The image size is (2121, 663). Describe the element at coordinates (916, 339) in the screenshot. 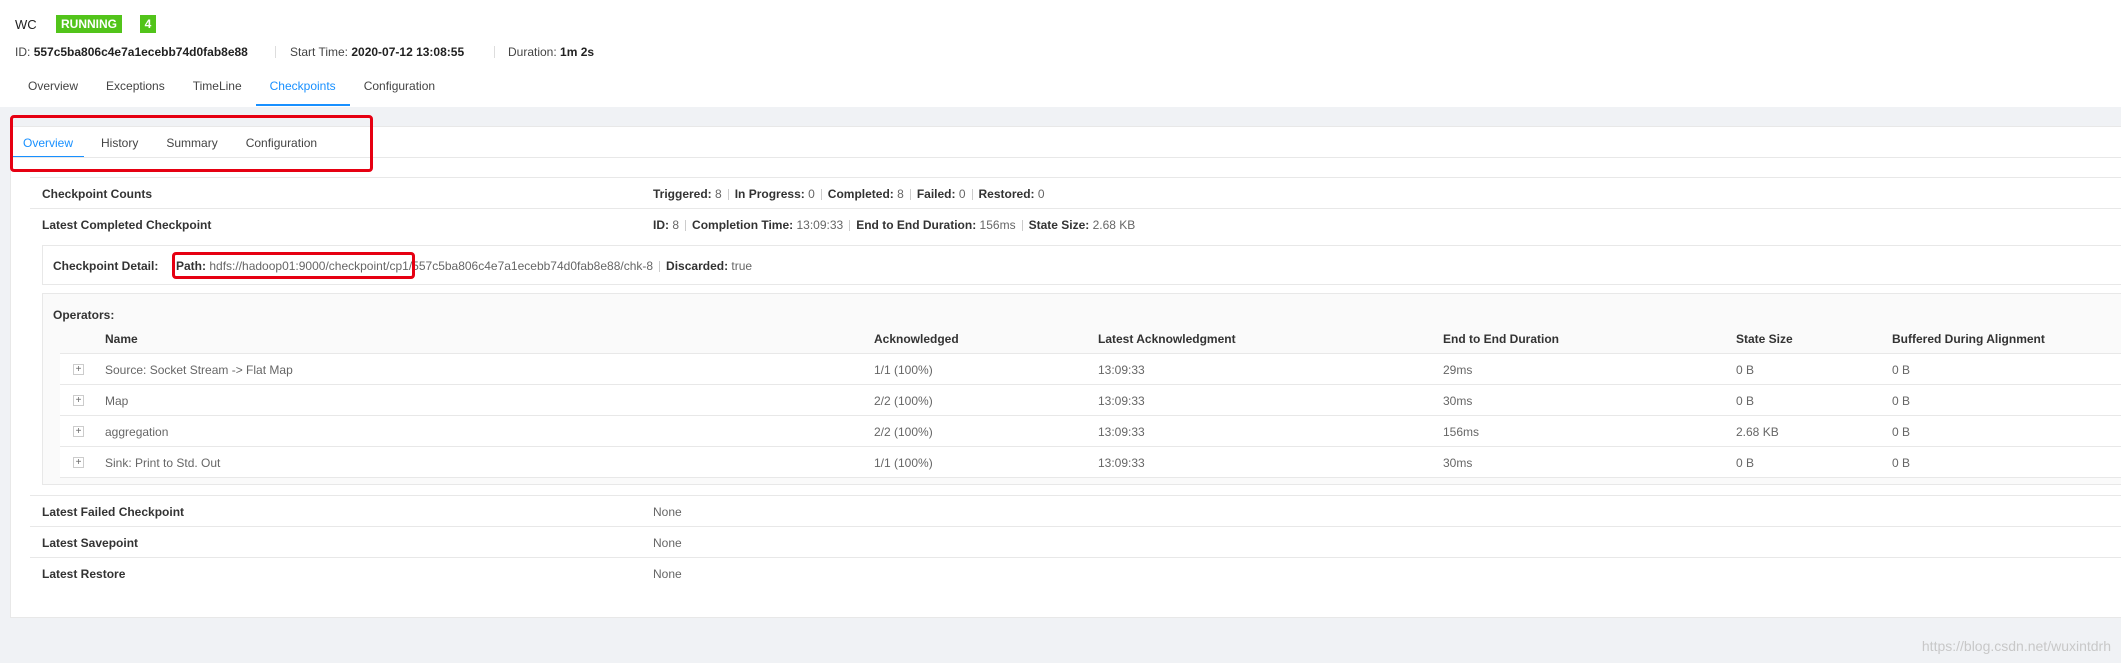

I see `column-acknowledged: Acknowledged` at that location.